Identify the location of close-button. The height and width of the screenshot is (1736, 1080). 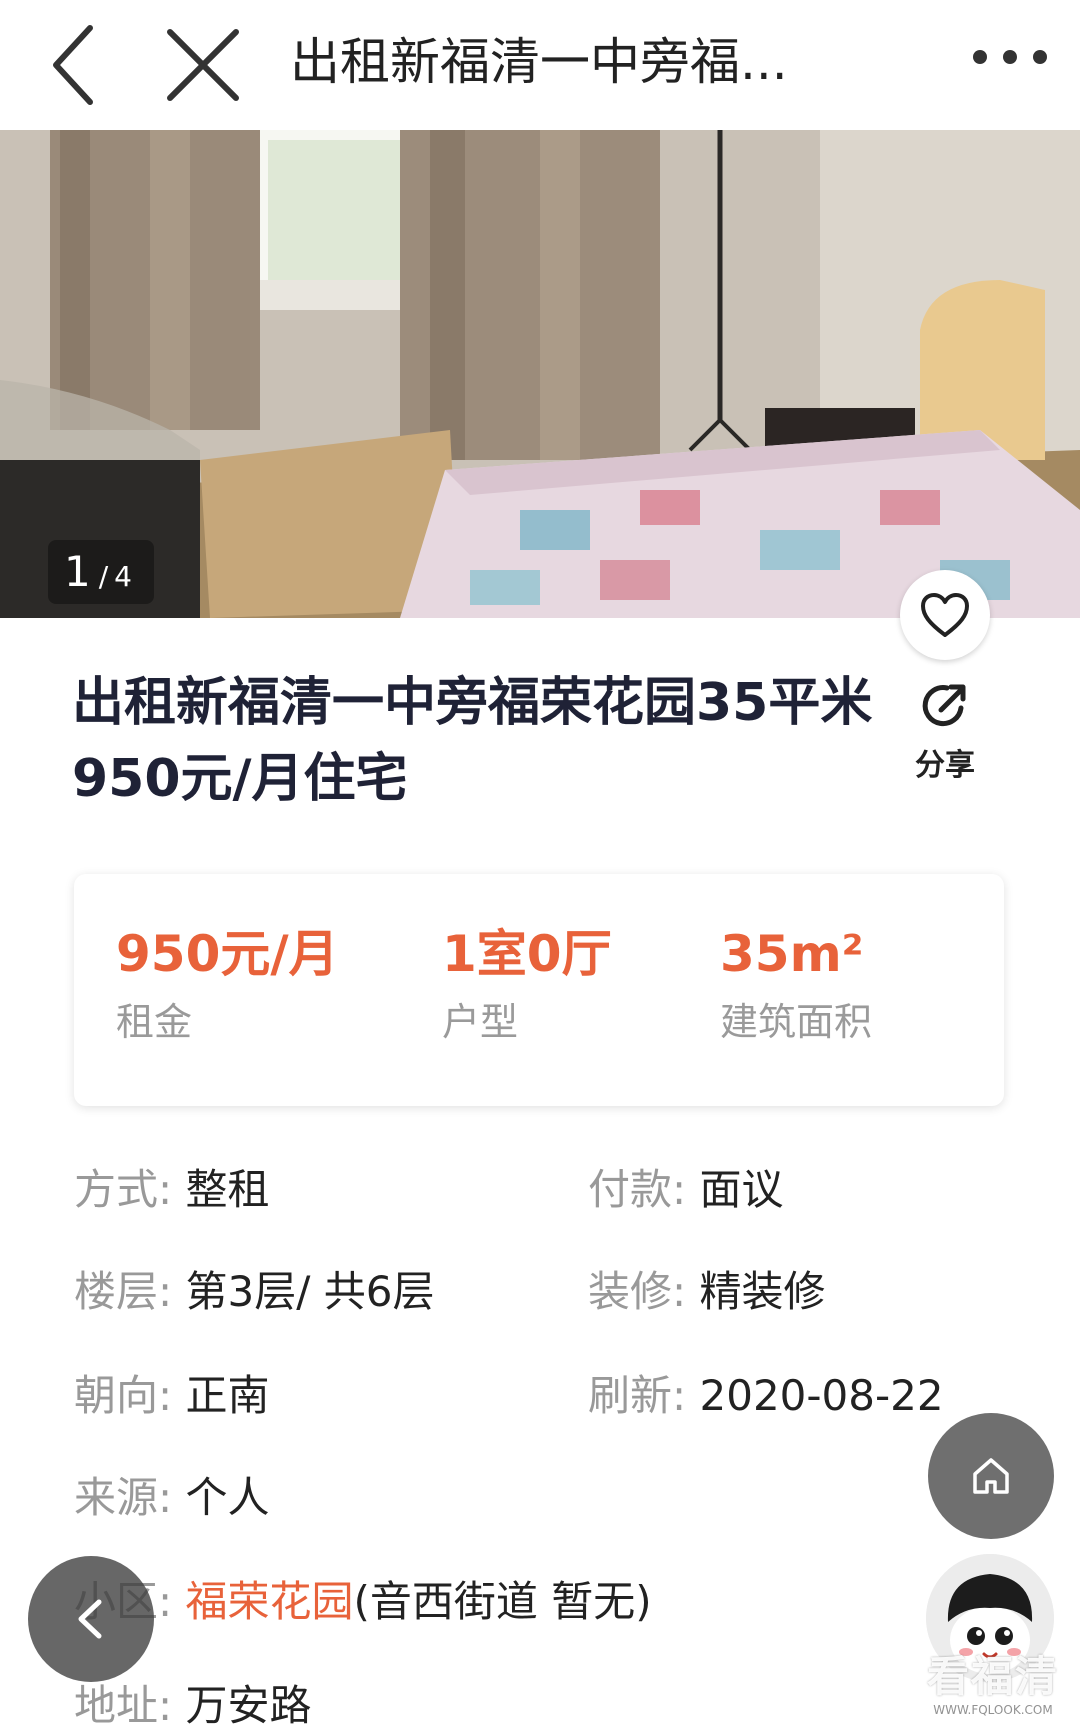
(203, 65).